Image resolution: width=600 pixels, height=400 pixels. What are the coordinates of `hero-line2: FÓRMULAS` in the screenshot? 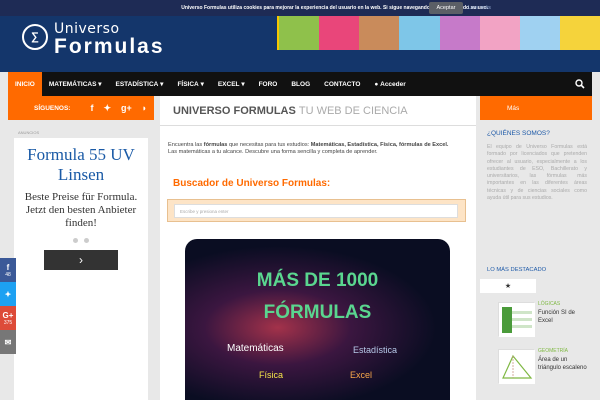 It's located at (317, 312).